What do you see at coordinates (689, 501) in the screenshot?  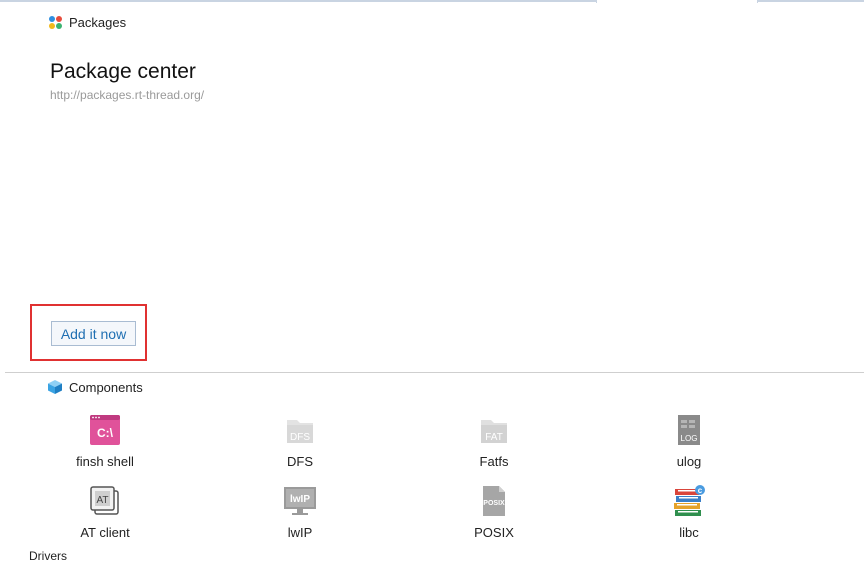 I see `libc-icon: c` at bounding box center [689, 501].